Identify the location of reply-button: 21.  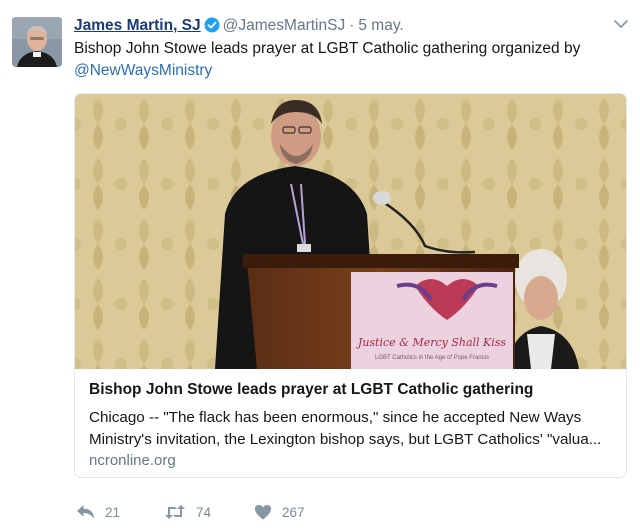
(98, 512).